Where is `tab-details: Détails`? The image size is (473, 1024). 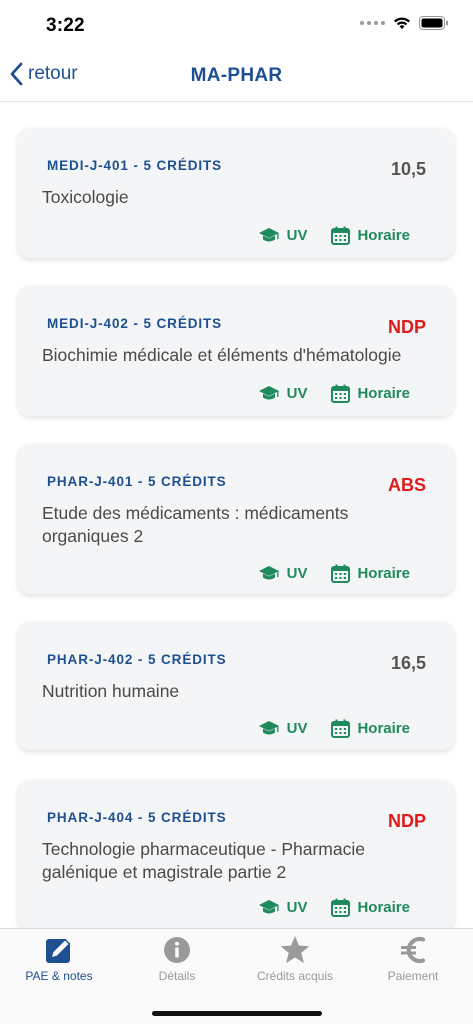
tab-details: Détails is located at coordinates (177, 961).